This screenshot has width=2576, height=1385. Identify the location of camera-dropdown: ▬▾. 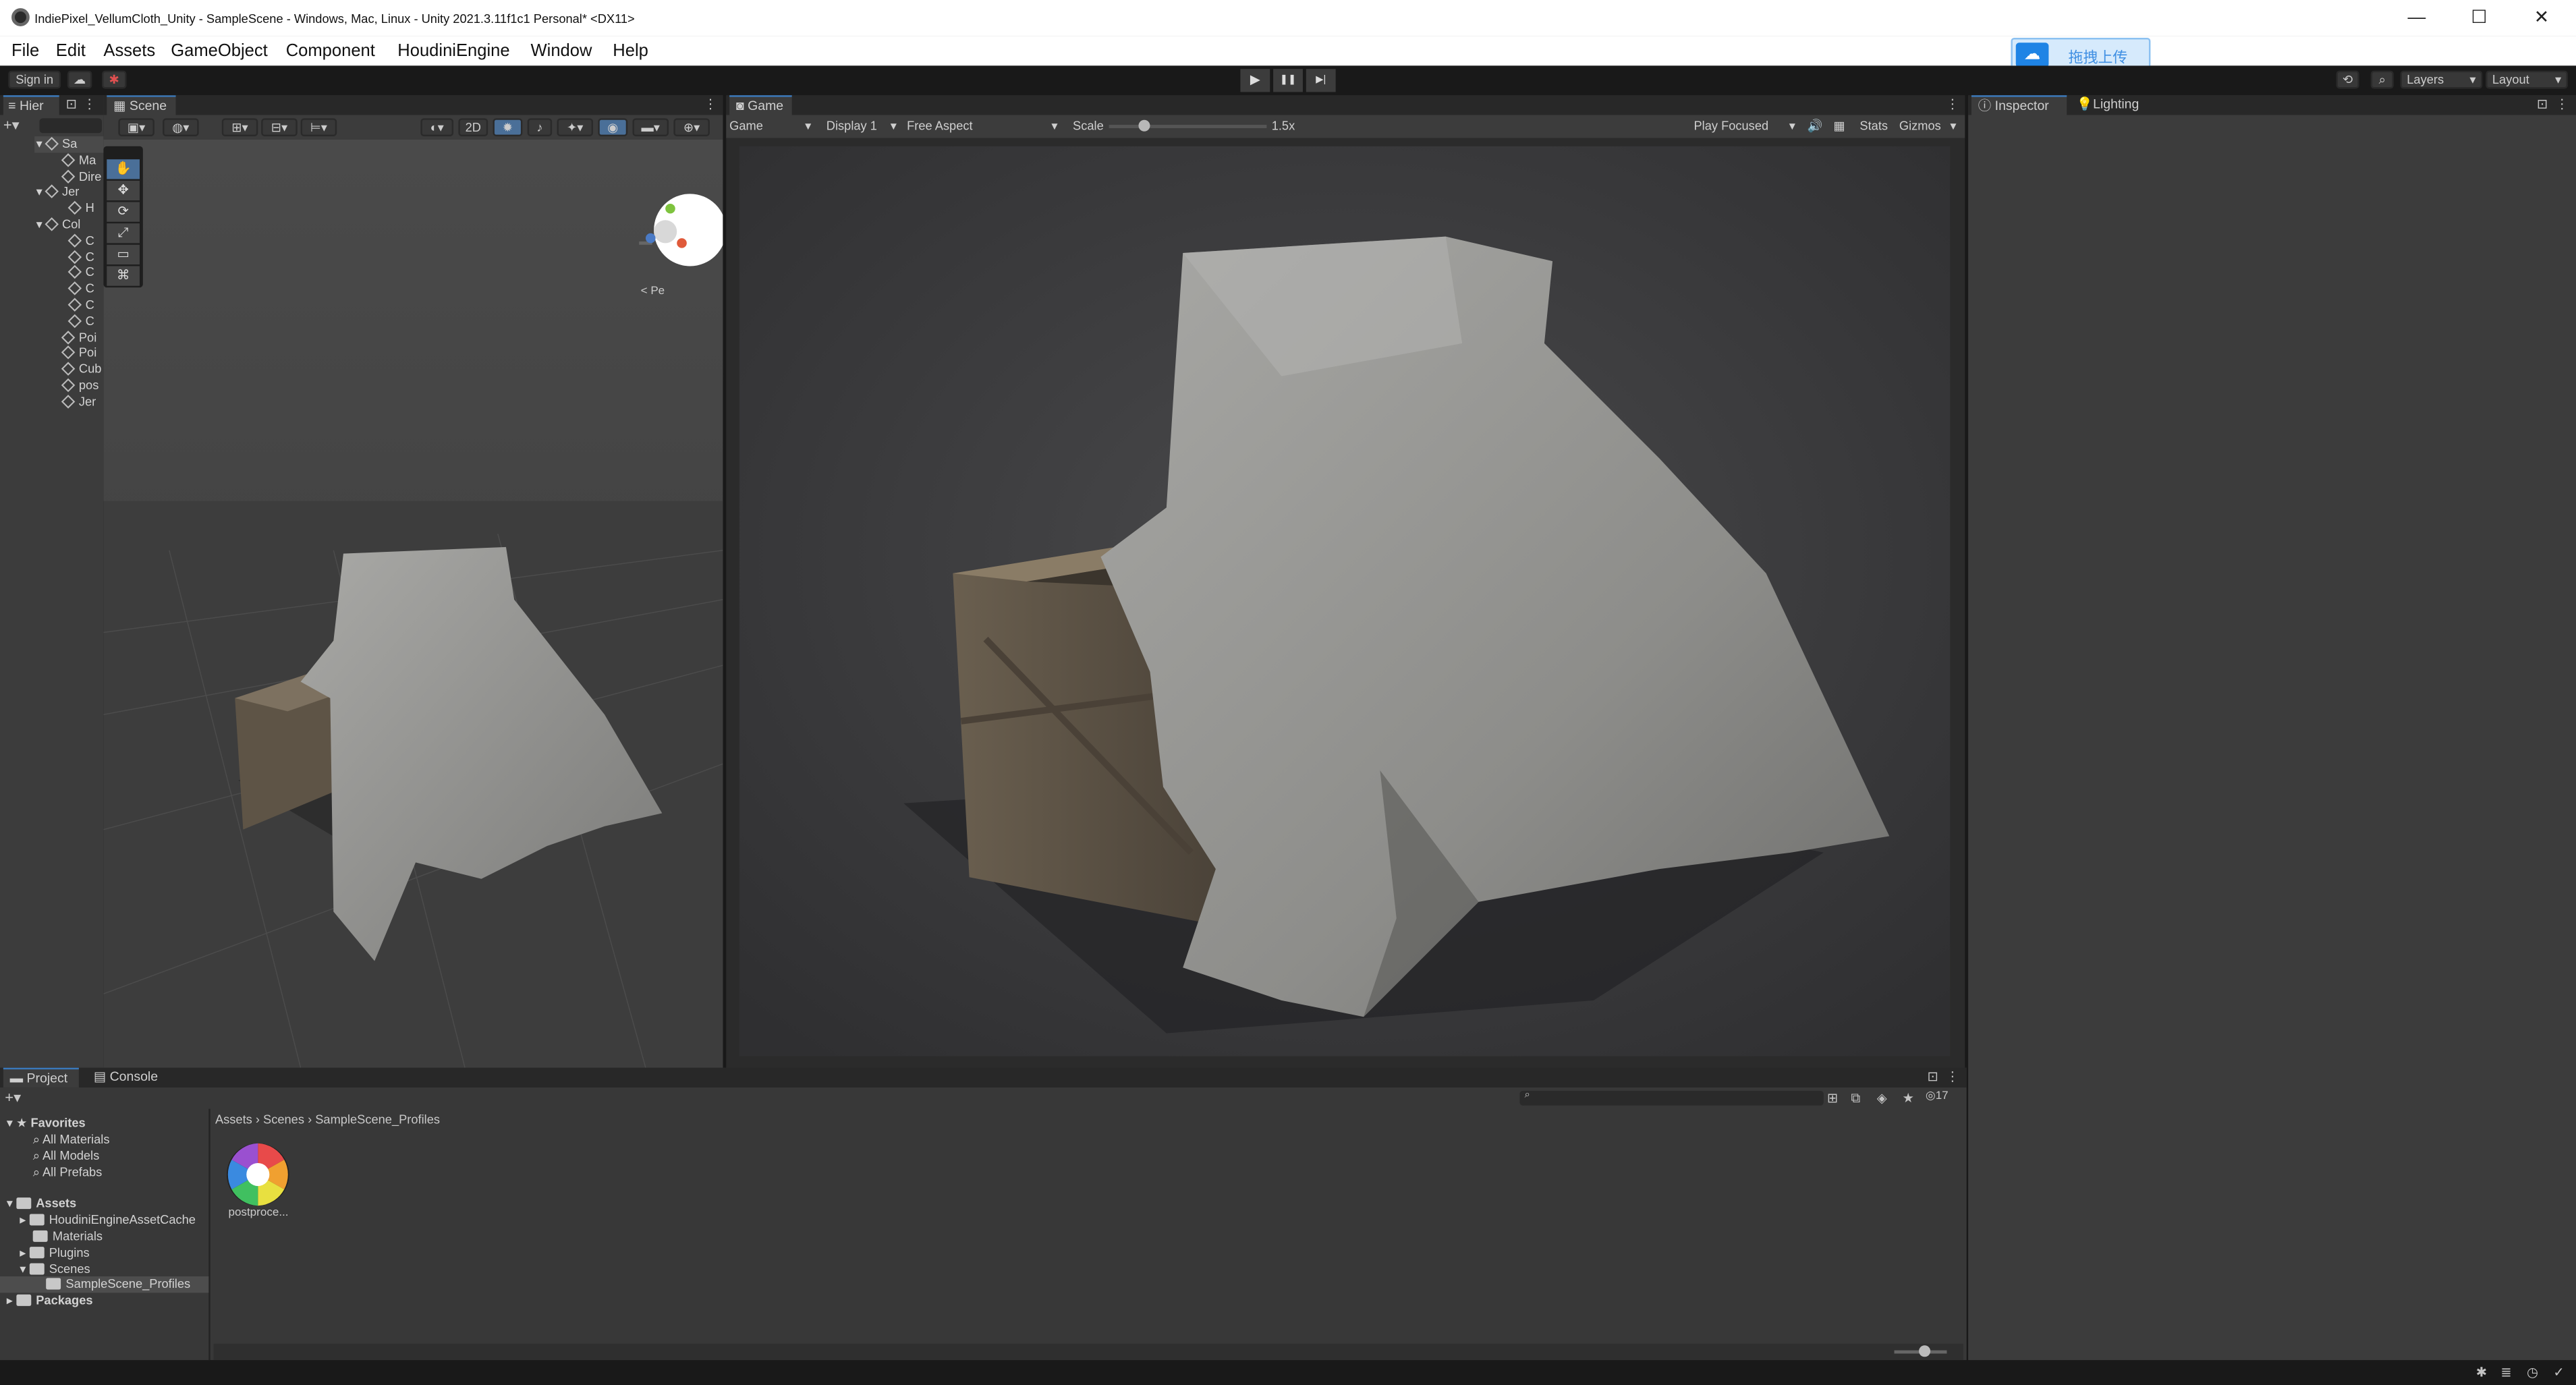
(650, 127).